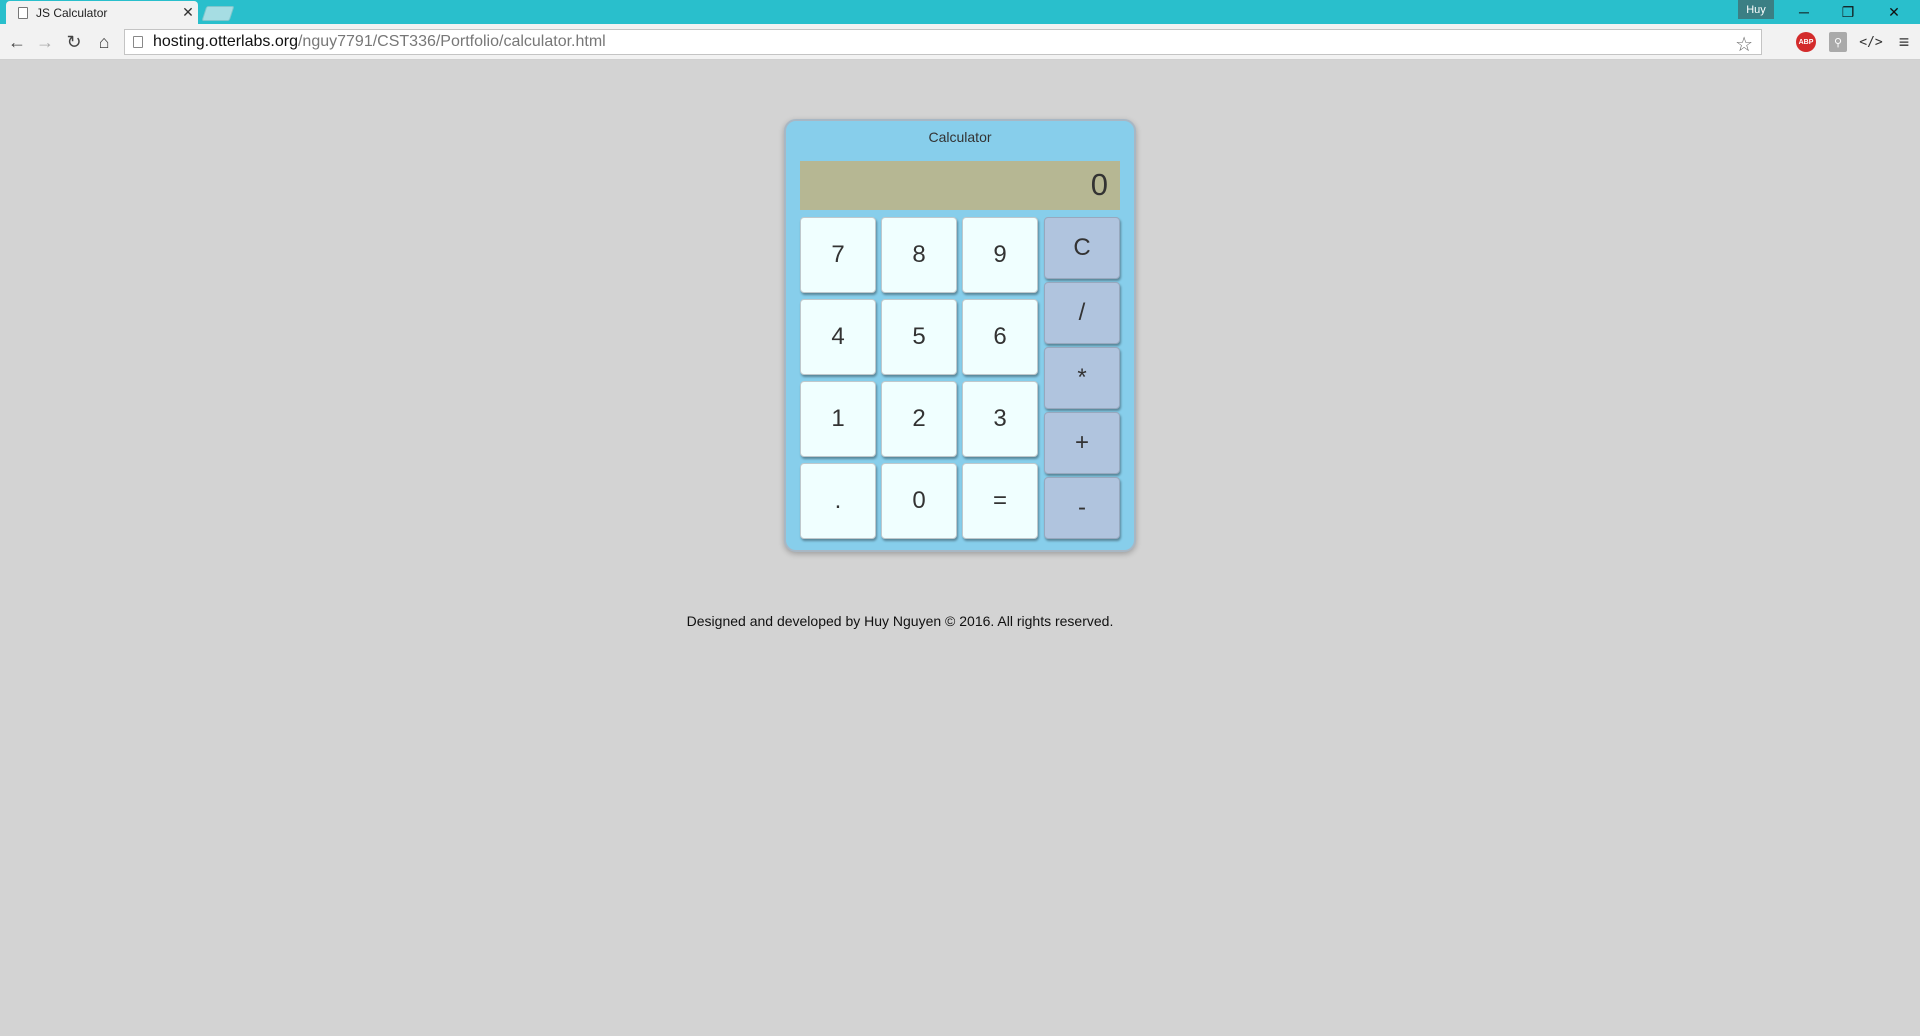 This screenshot has height=1036, width=1920. I want to click on menu-icon: ≡, so click(1904, 42).